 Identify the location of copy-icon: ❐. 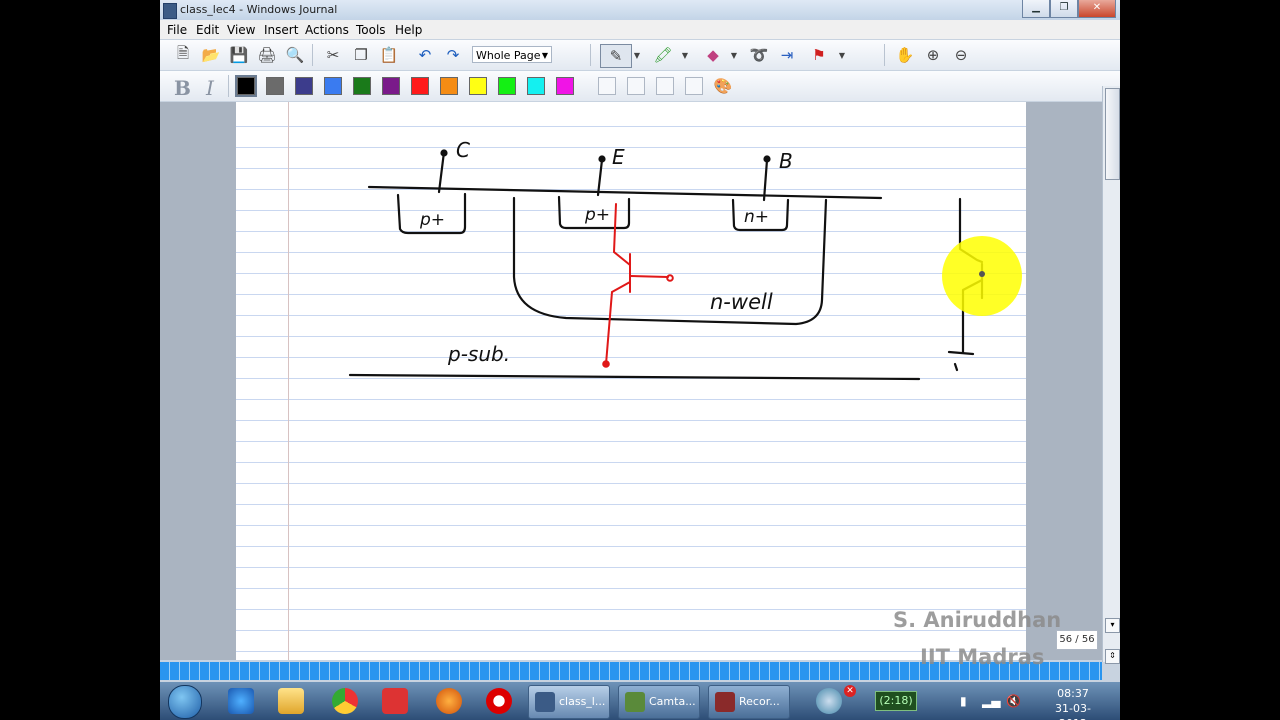
(361, 55).